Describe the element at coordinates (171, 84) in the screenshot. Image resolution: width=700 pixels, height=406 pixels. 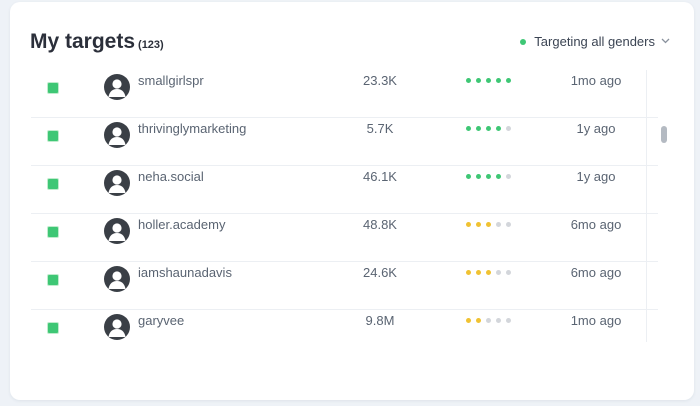
I see `username-link: smallgirlspr` at that location.